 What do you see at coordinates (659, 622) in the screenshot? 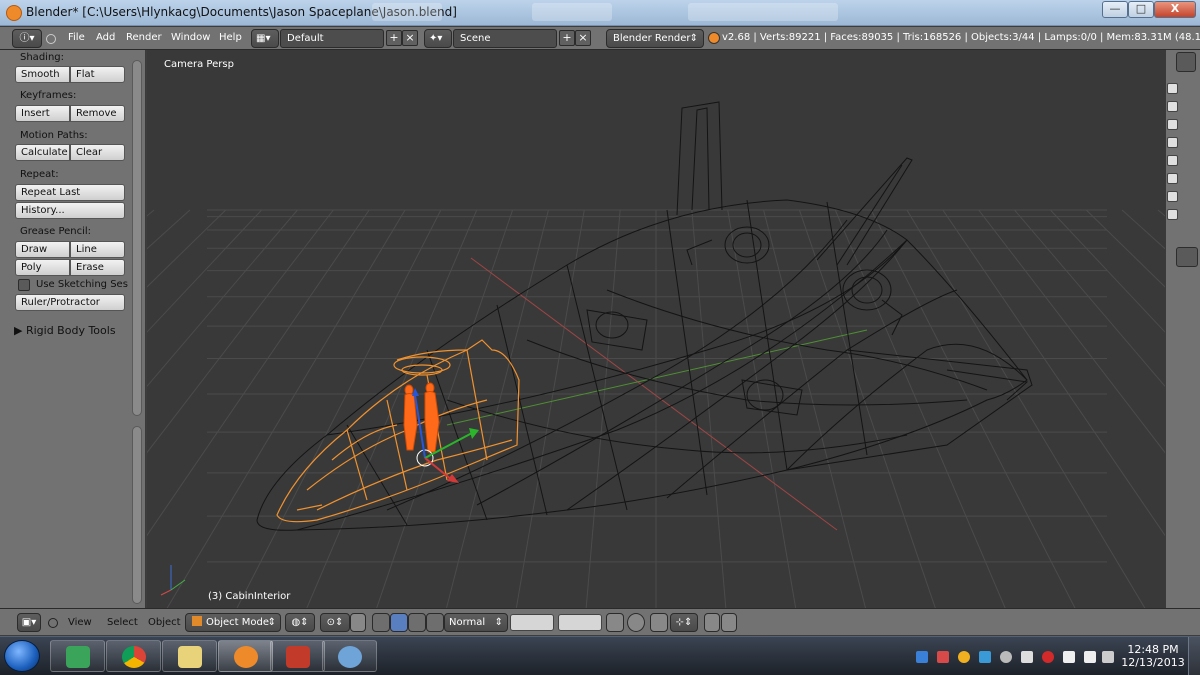
I see `snap-toggle-icon` at bounding box center [659, 622].